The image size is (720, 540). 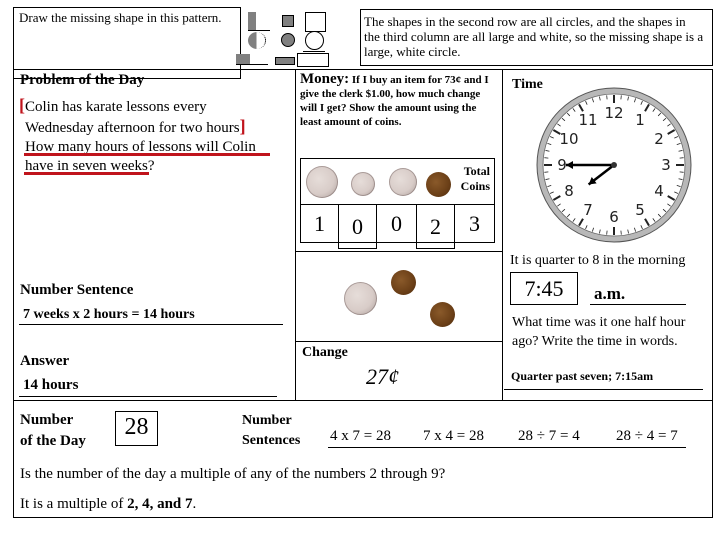 I want to click on divider-left, so click(x=295, y=234).